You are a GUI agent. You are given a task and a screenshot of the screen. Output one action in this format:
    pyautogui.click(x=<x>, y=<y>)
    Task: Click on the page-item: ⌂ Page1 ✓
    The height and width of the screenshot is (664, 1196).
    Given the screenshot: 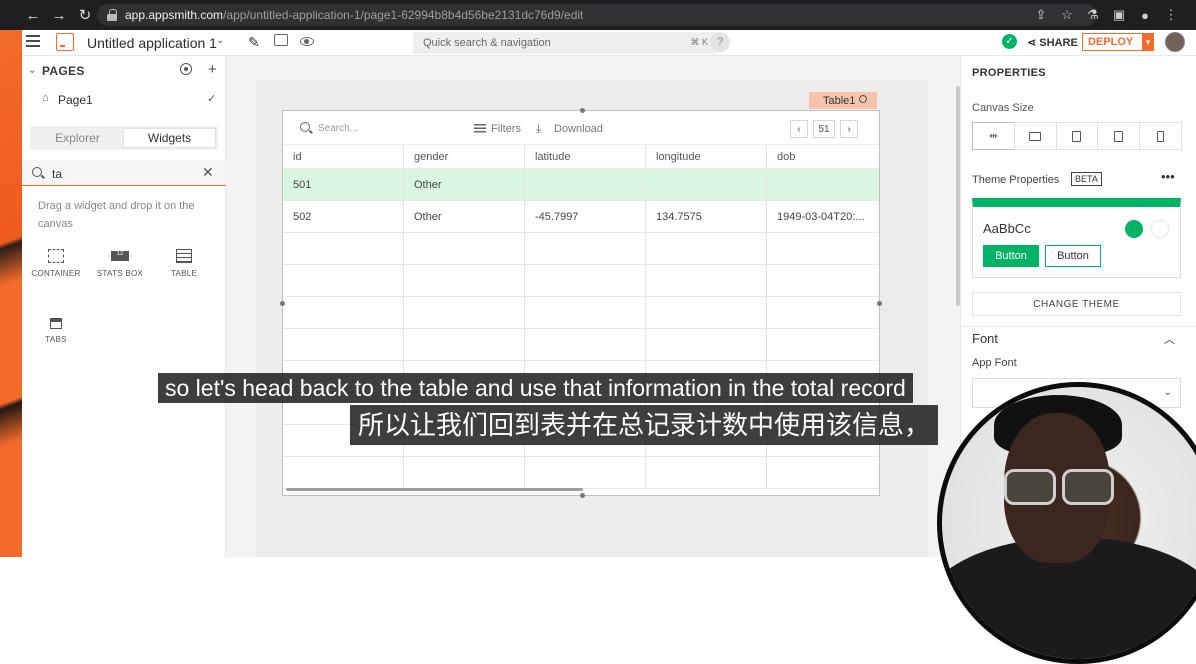 What is the action you would take?
    pyautogui.click(x=124, y=99)
    